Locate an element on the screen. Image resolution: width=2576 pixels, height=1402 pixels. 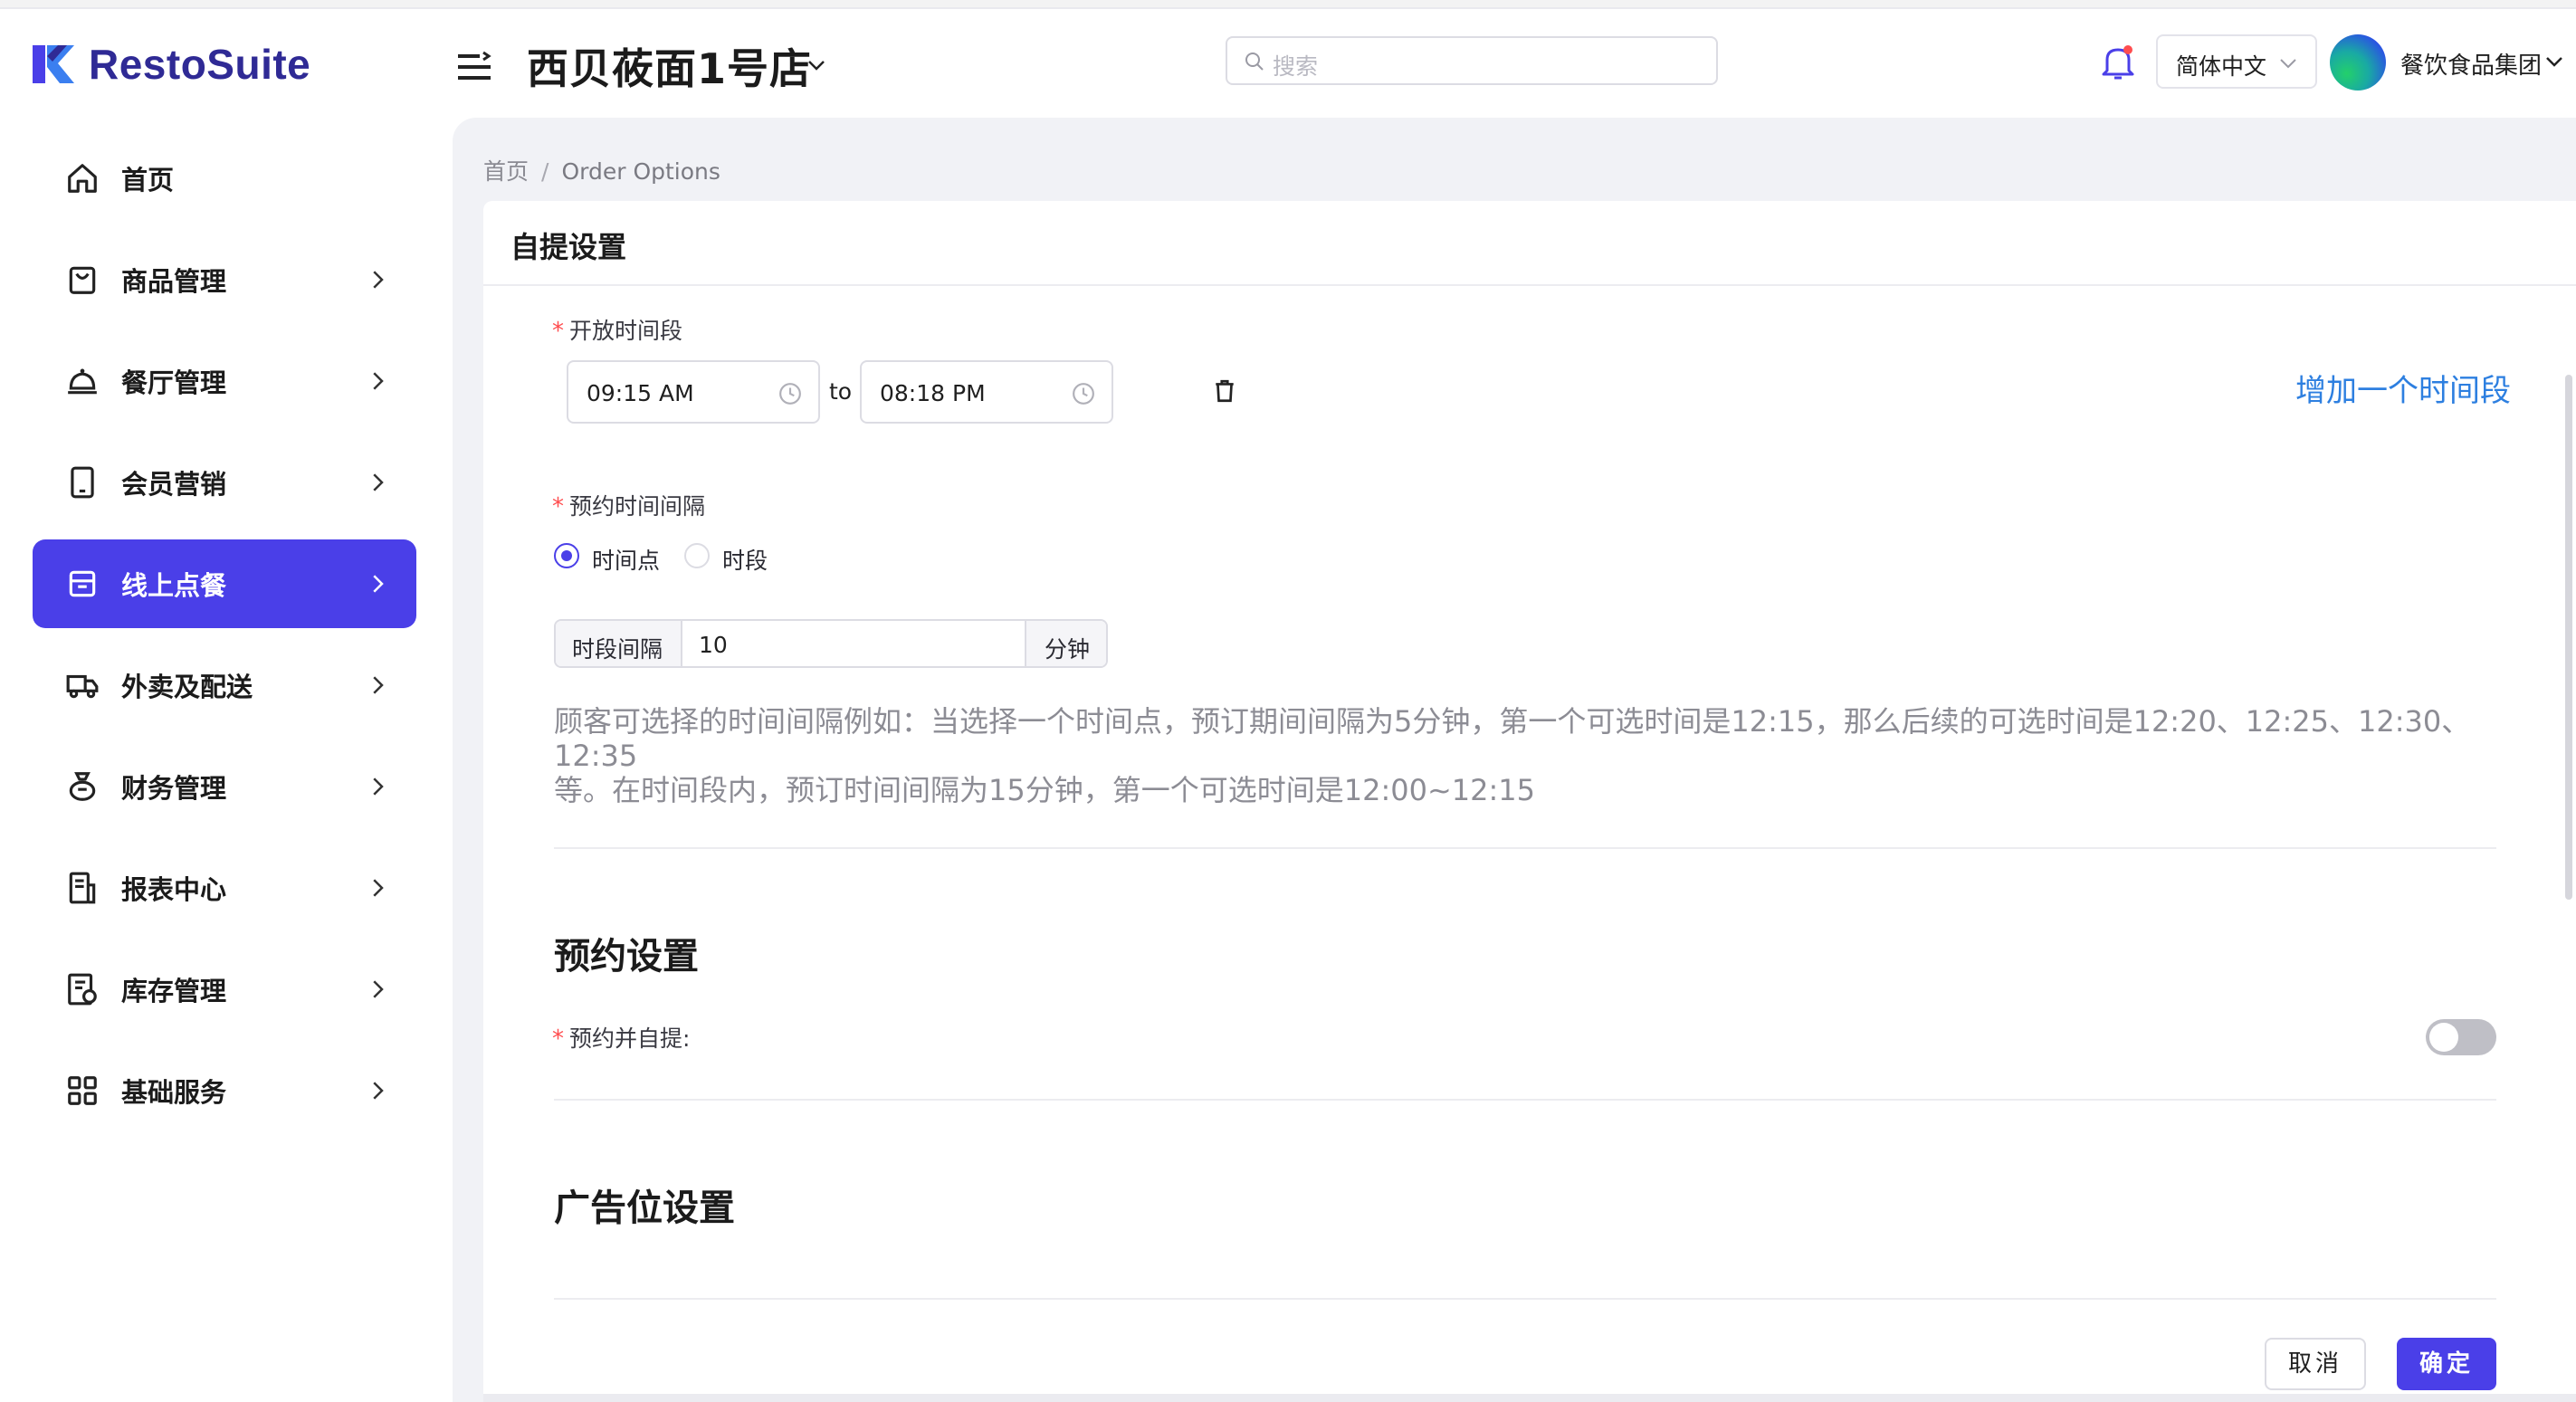
trash-icon is located at coordinates (1225, 391).